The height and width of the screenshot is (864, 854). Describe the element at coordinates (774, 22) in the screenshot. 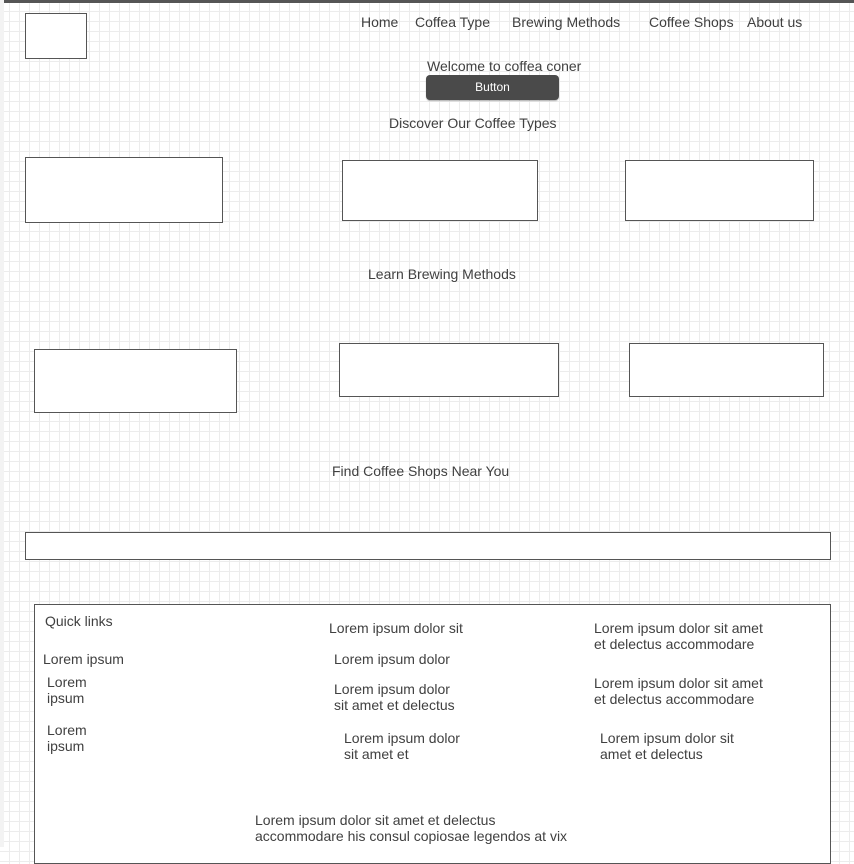

I see `nav-about-us: About us` at that location.